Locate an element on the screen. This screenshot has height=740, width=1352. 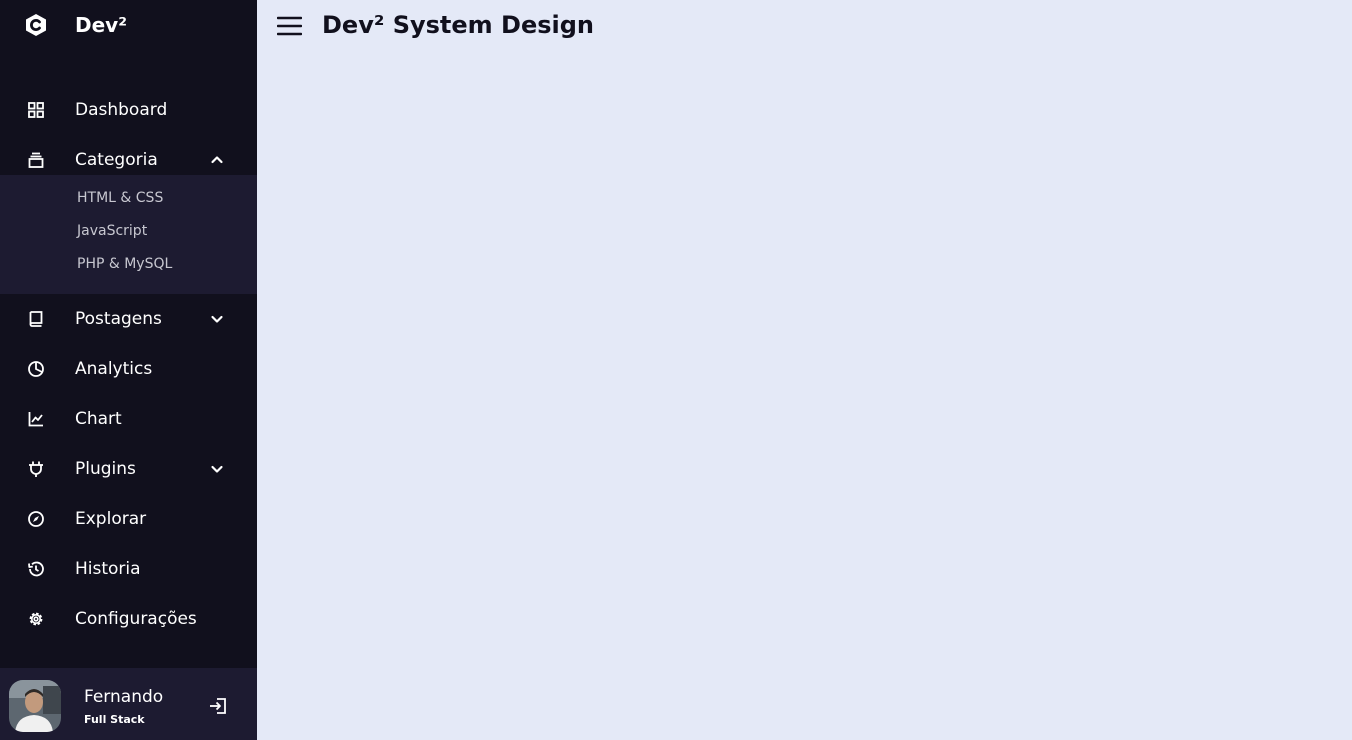
sidebar-item-chart: Chart is located at coordinates (128, 419).